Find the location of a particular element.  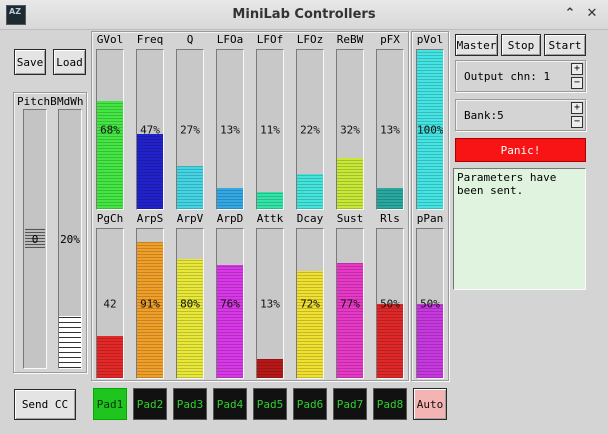

close-icon: ✕ is located at coordinates (592, 14).